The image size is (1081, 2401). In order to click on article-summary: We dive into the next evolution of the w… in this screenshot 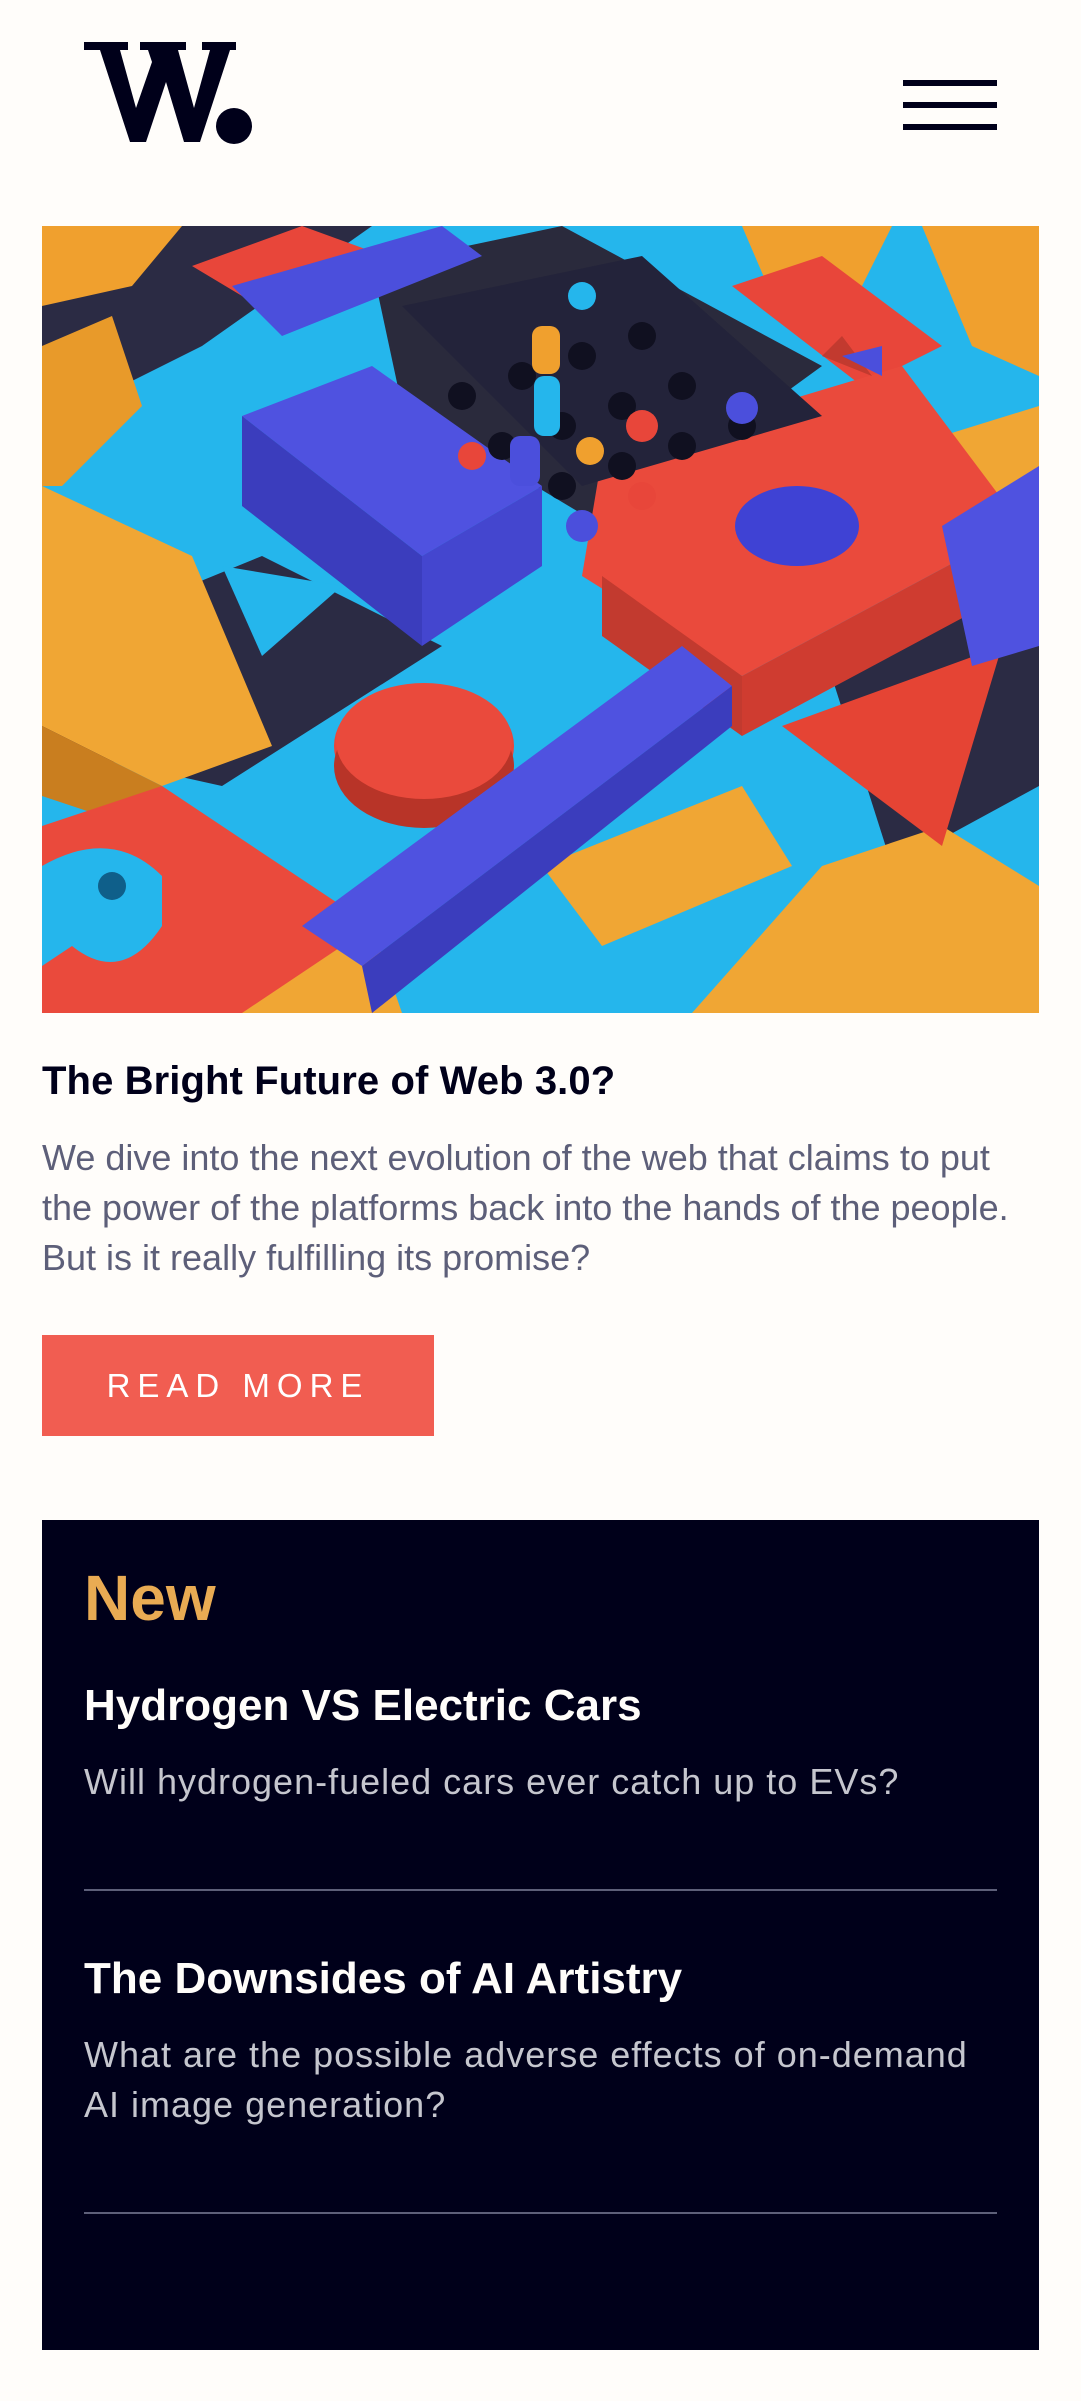, I will do `click(525, 1207)`.